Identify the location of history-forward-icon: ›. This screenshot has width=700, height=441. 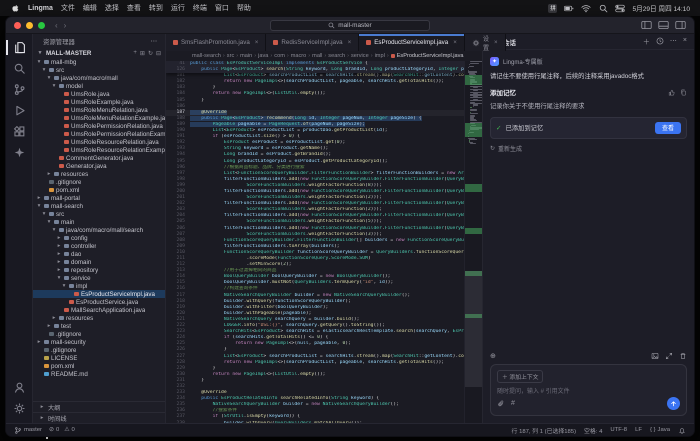
(65, 25).